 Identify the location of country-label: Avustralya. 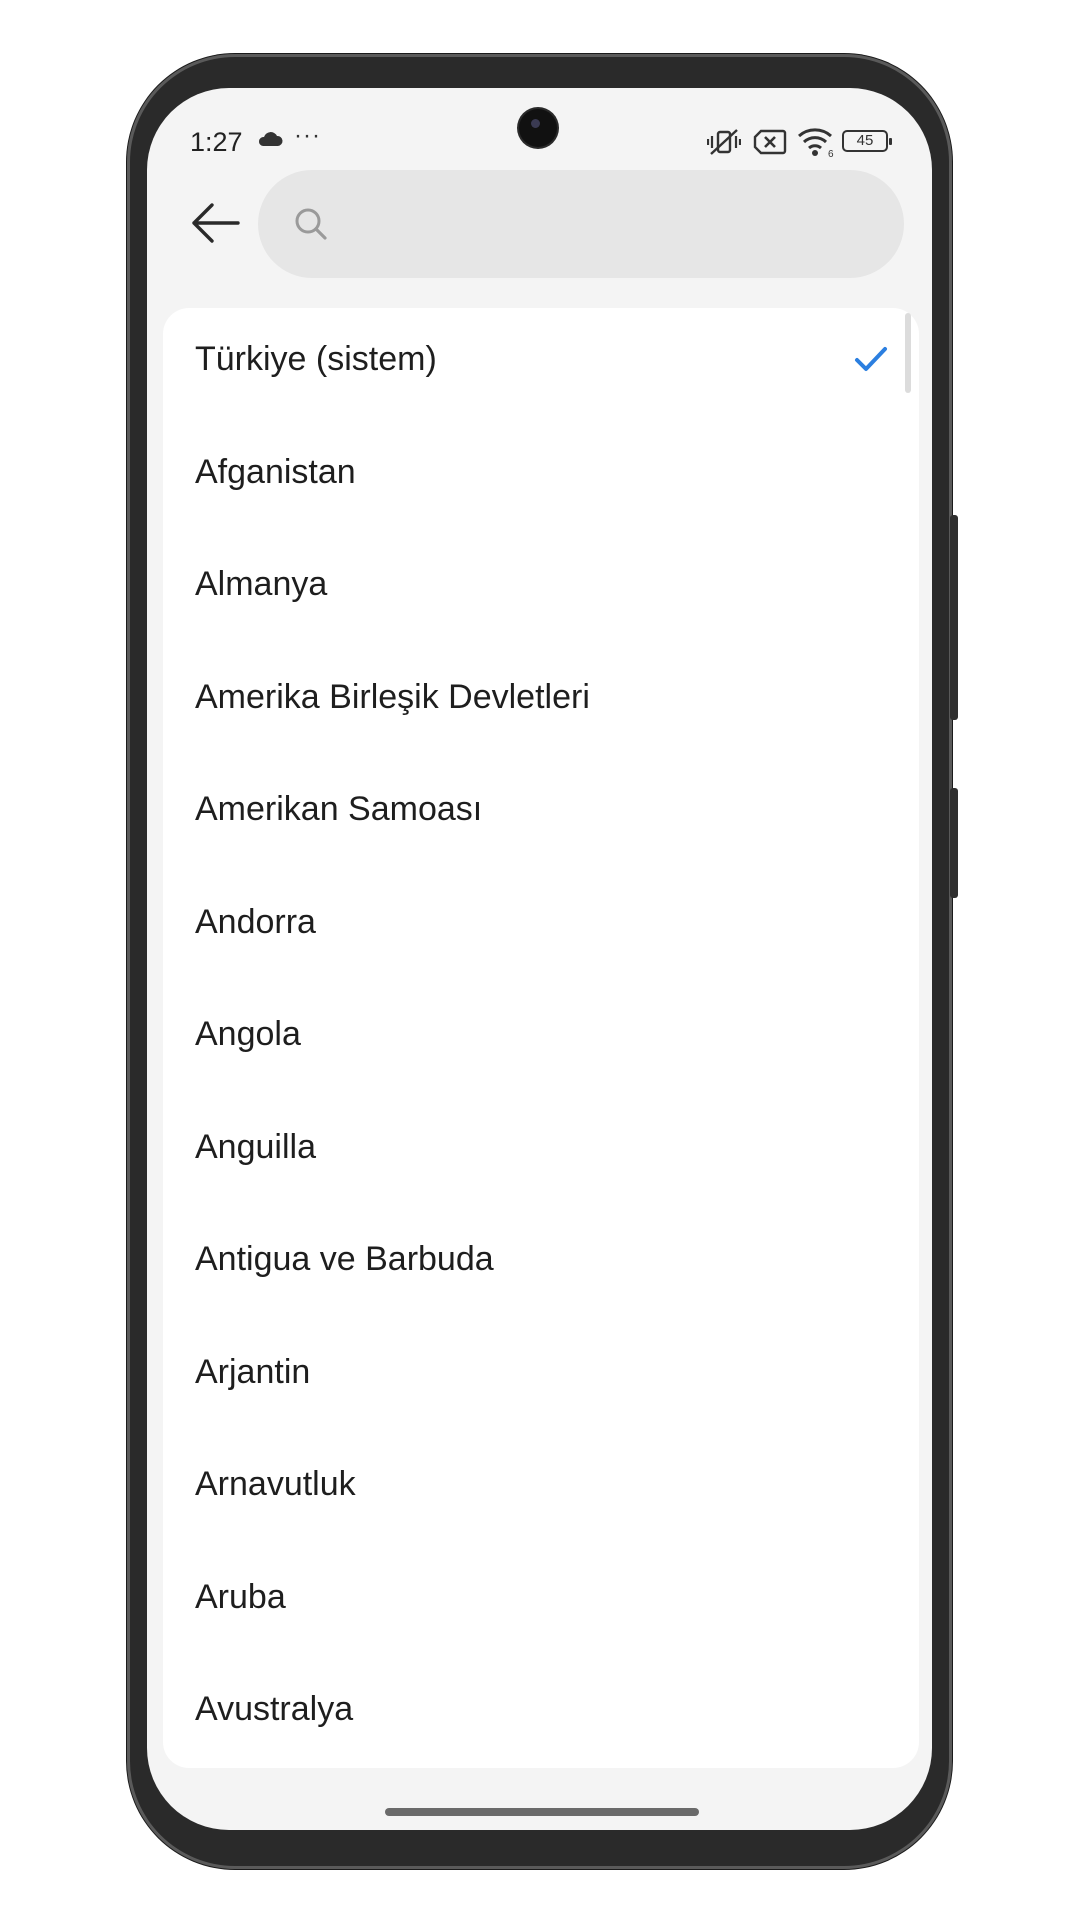
(274, 1709).